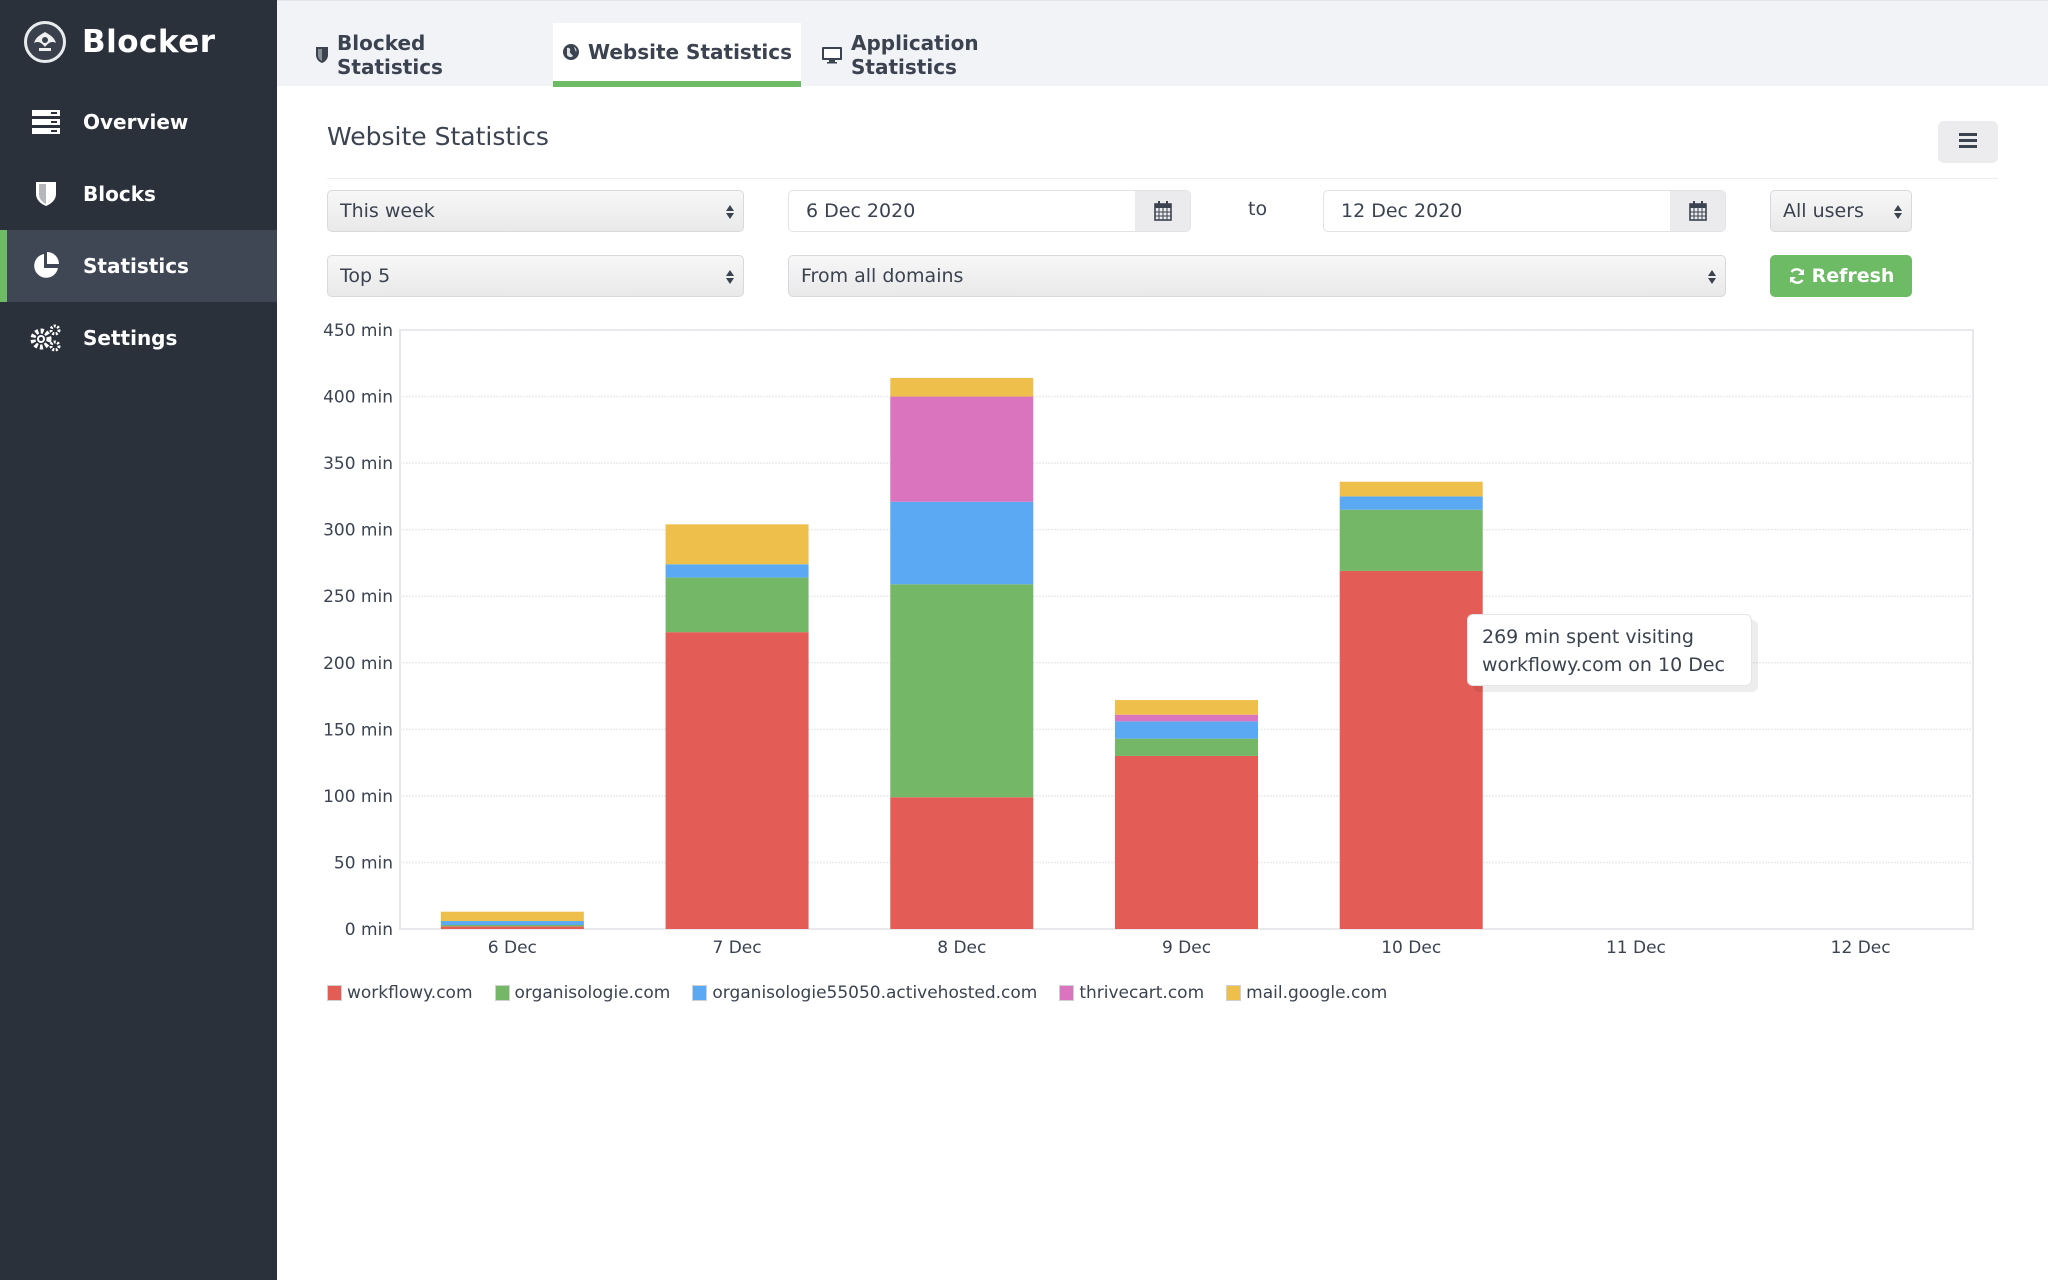 Image resolution: width=2048 pixels, height=1280 pixels. What do you see at coordinates (363, 863) in the screenshot?
I see `y-tick-label: 50 min` at bounding box center [363, 863].